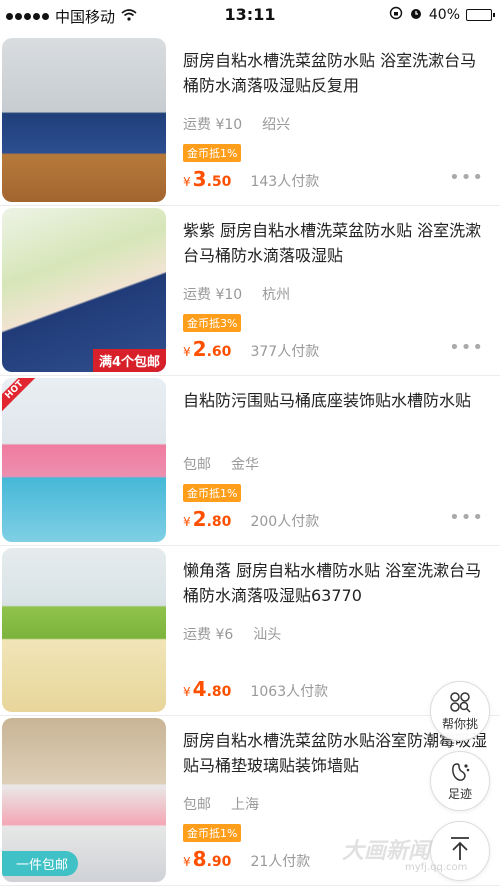 The width and height of the screenshot is (500, 889). Describe the element at coordinates (335, 74) in the screenshot. I see `product-title: 厨房自粘水槽洗菜盆防水贴 浴室洗漱台马桶防水滴落吸湿贴反复用` at that location.